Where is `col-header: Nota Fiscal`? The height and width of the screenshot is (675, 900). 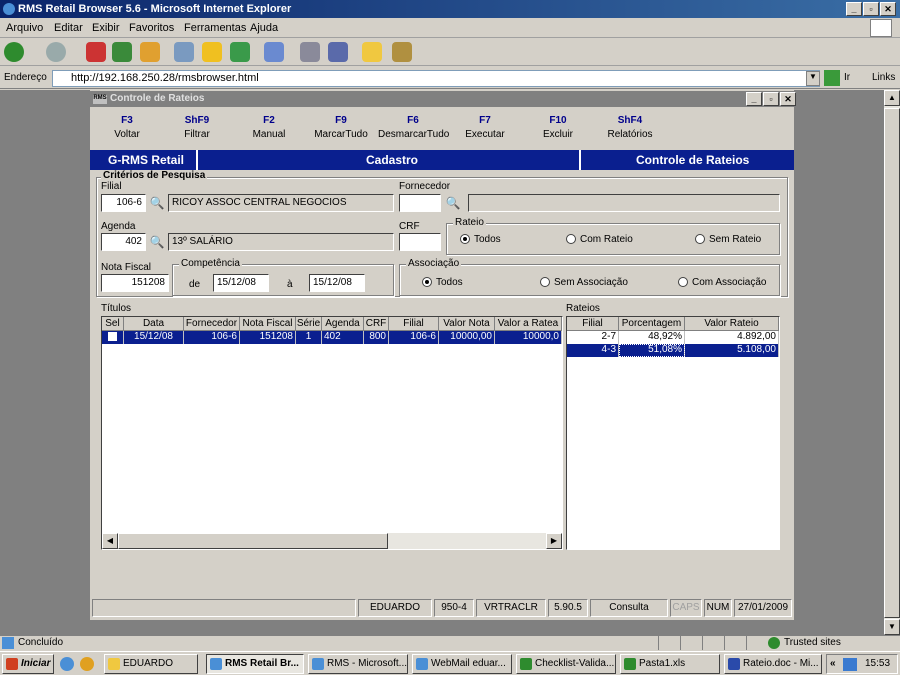
col-header: Nota Fiscal is located at coordinates (268, 324).